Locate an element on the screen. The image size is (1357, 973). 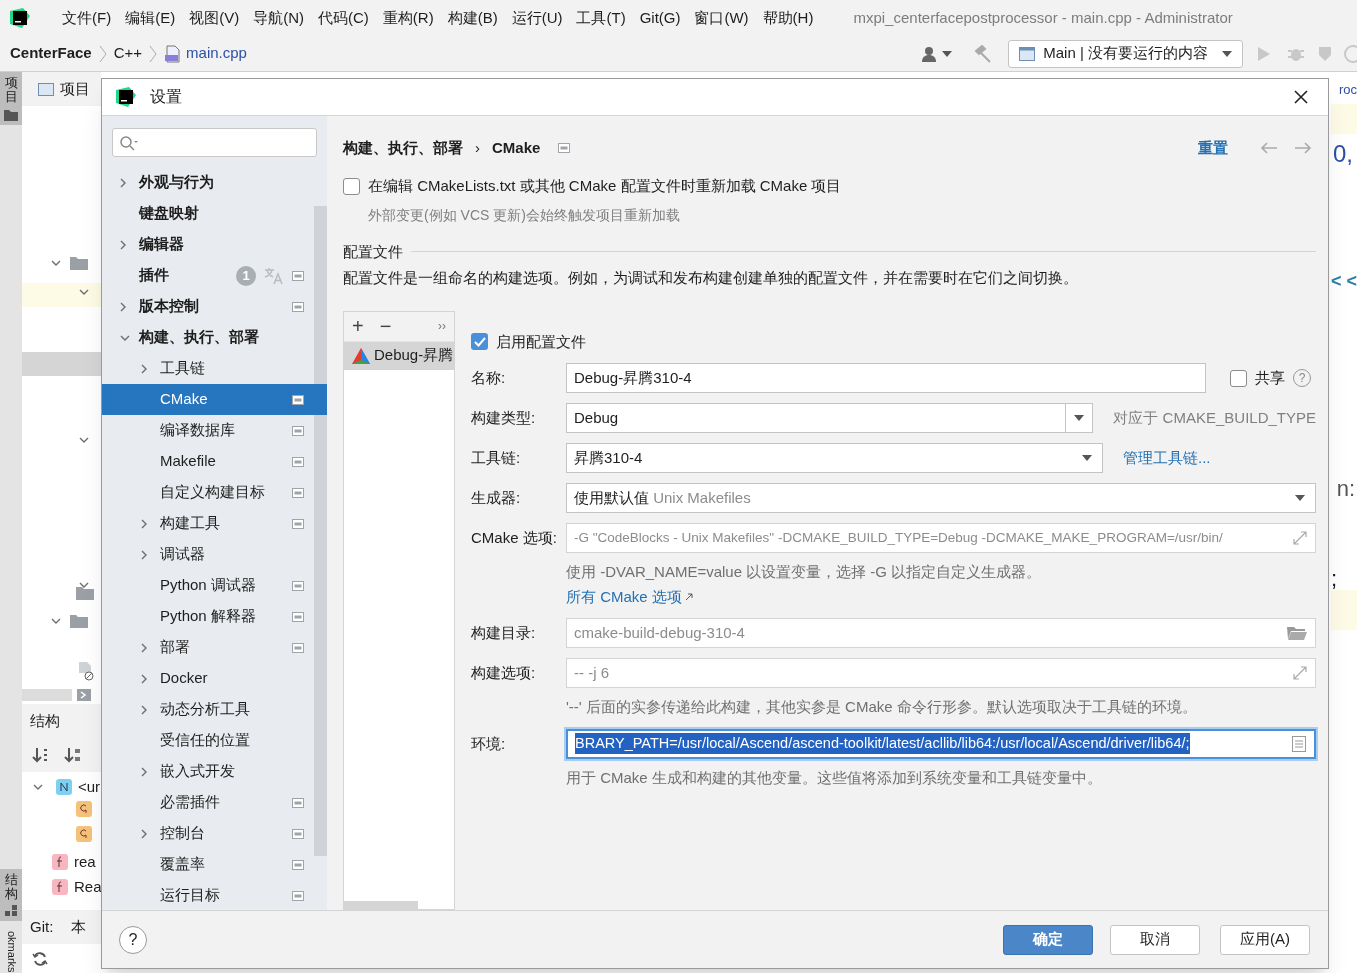
tree-item: 编译数据库 is located at coordinates (208, 430).